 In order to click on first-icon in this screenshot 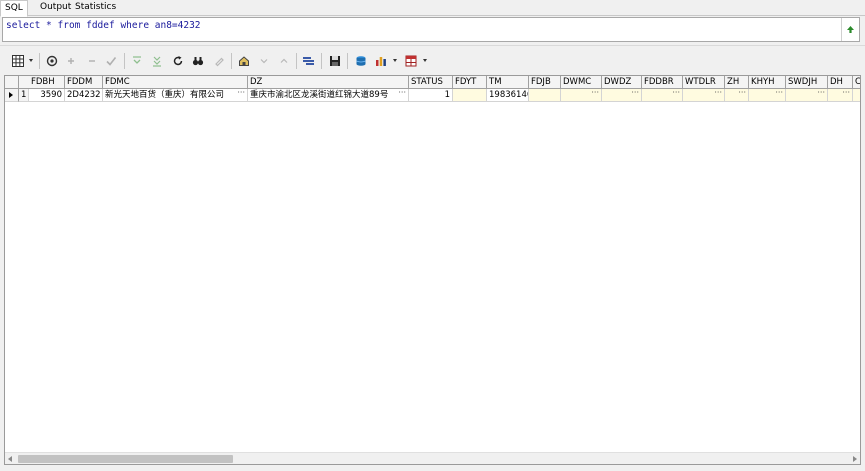, I will do `click(137, 61)`.